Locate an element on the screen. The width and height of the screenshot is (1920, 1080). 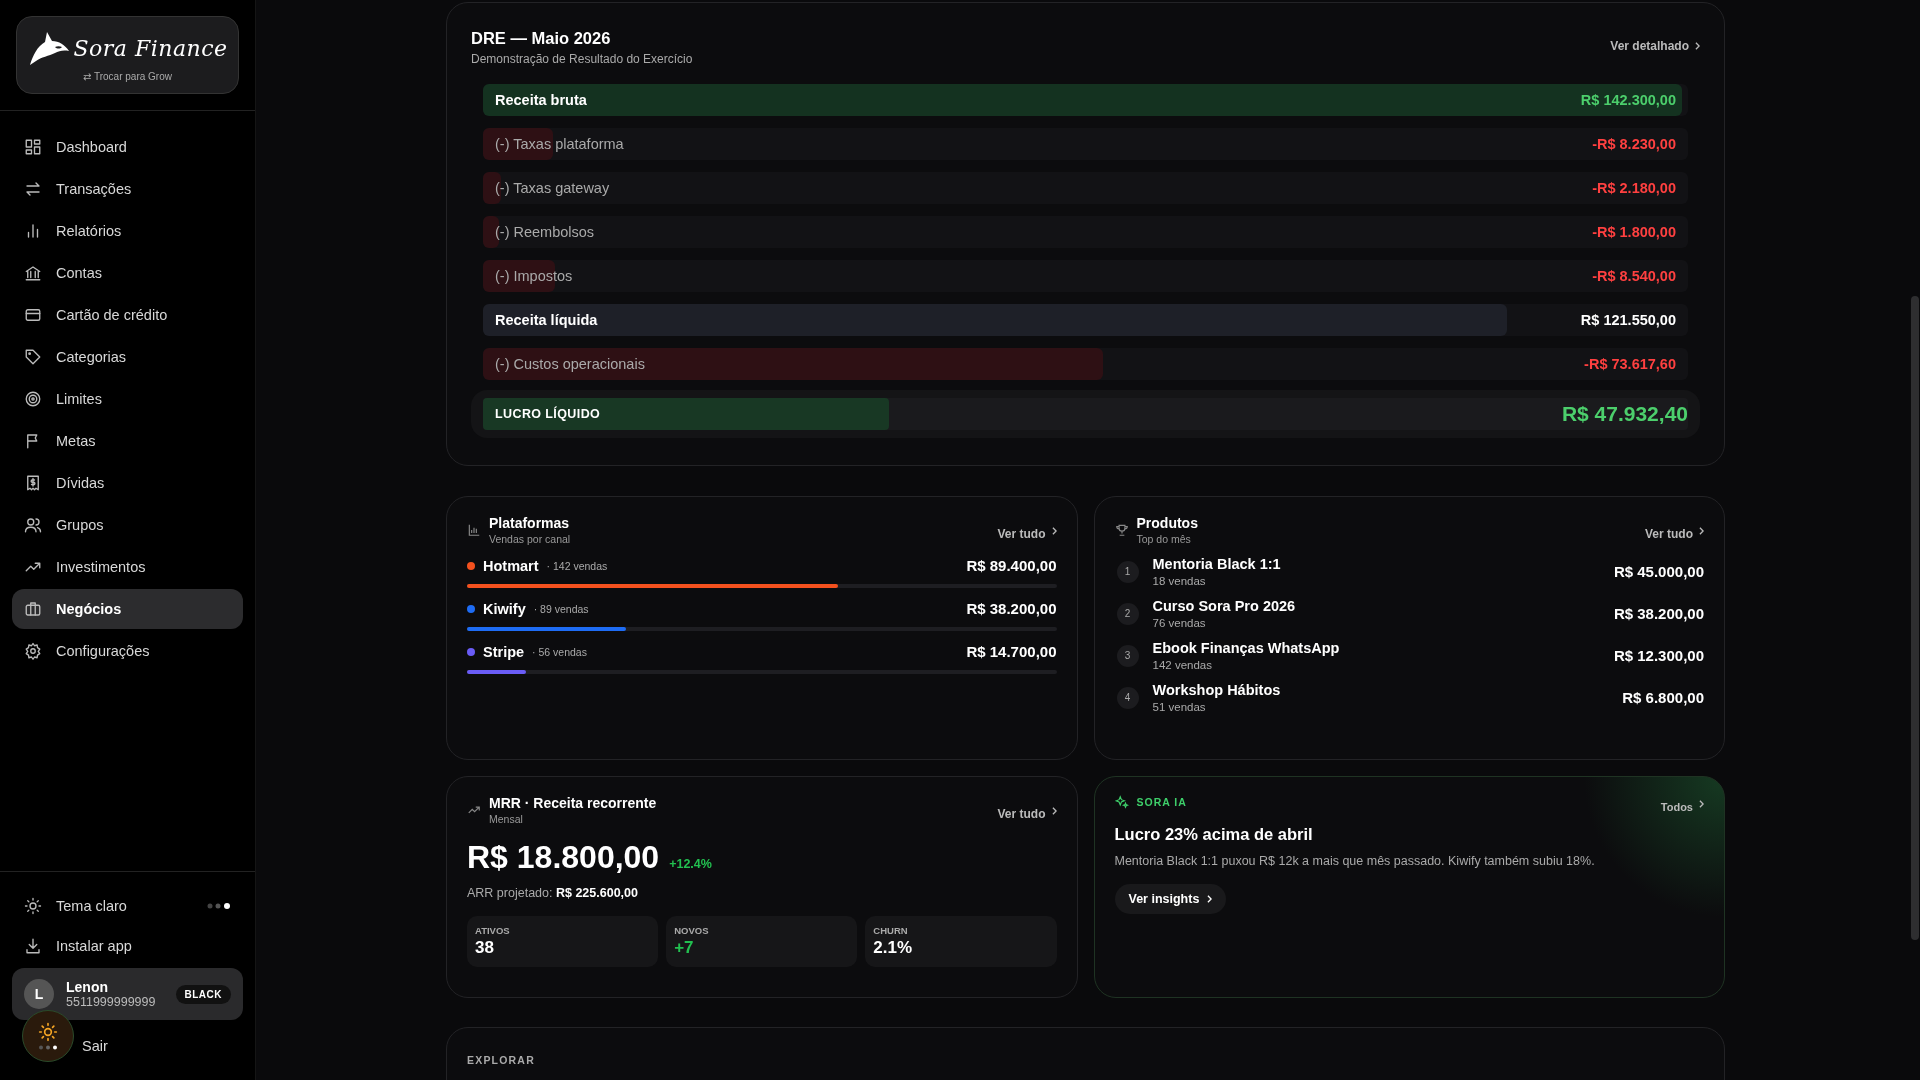
row-label: (-) Impostos is located at coordinates (534, 276).